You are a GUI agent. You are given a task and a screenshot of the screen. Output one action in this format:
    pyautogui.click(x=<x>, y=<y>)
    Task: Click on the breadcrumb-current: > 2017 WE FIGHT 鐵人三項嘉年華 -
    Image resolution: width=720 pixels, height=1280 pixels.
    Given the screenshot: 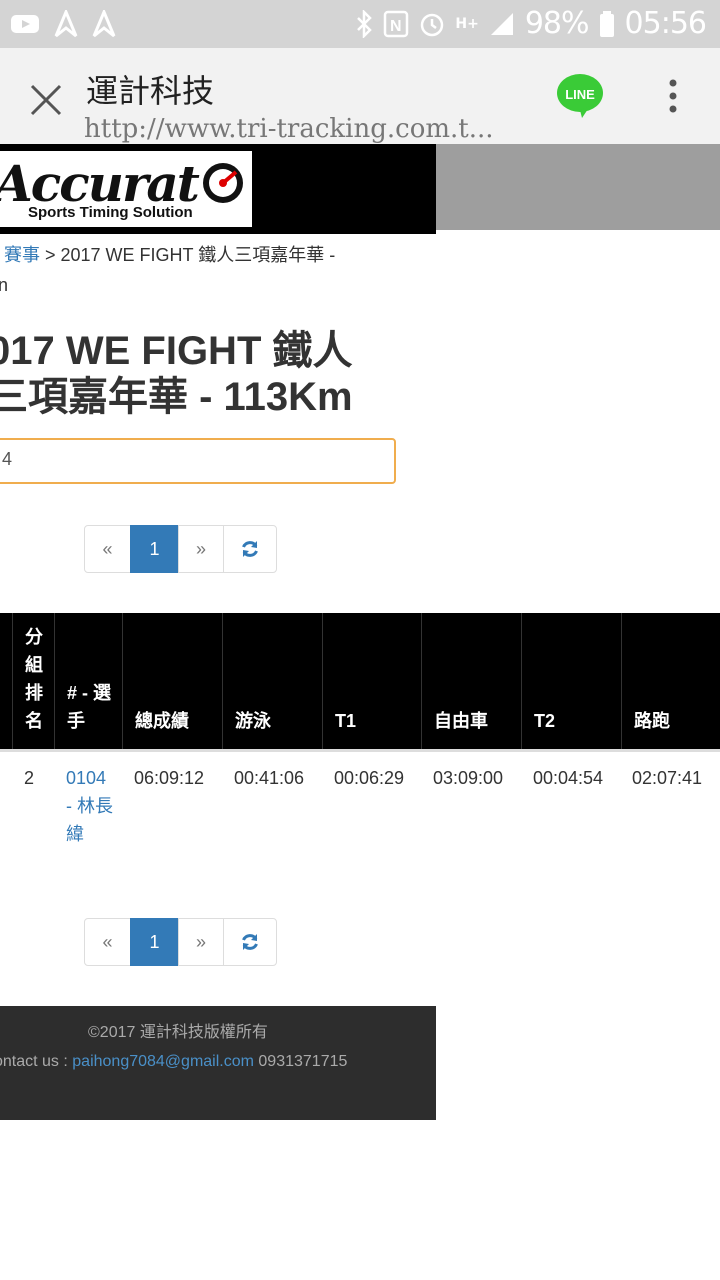 What is the action you would take?
    pyautogui.click(x=188, y=255)
    